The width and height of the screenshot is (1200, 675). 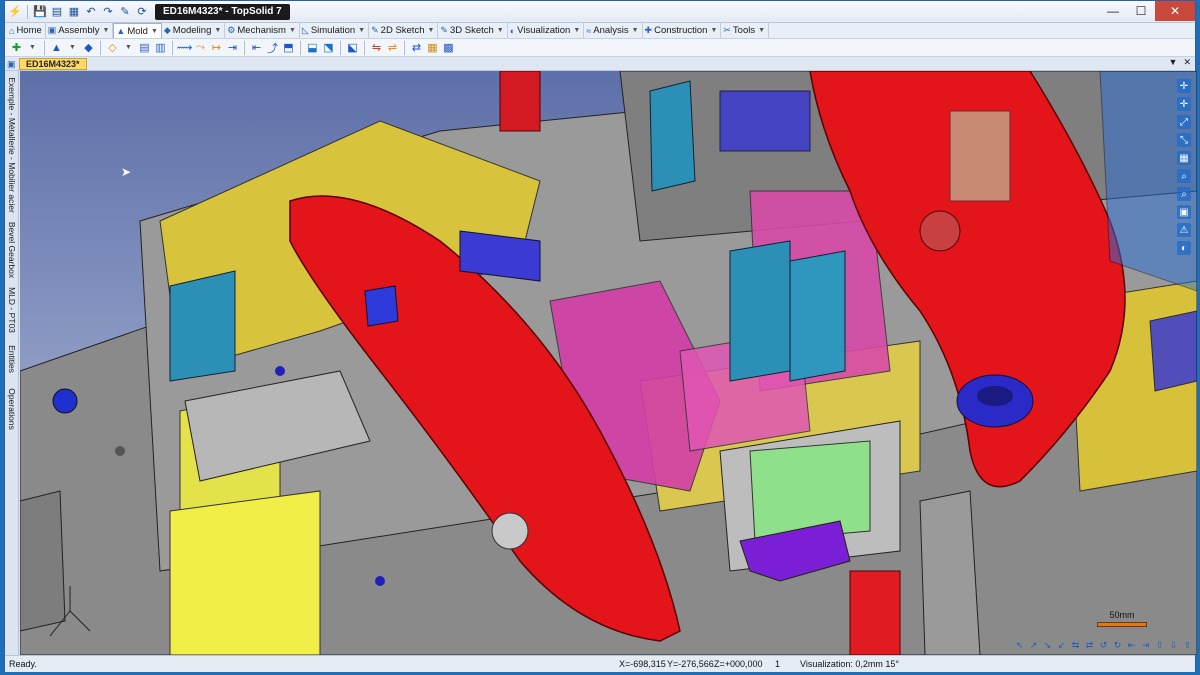 What do you see at coordinates (144, 47) in the screenshot?
I see `insert-icon: ▤` at bounding box center [144, 47].